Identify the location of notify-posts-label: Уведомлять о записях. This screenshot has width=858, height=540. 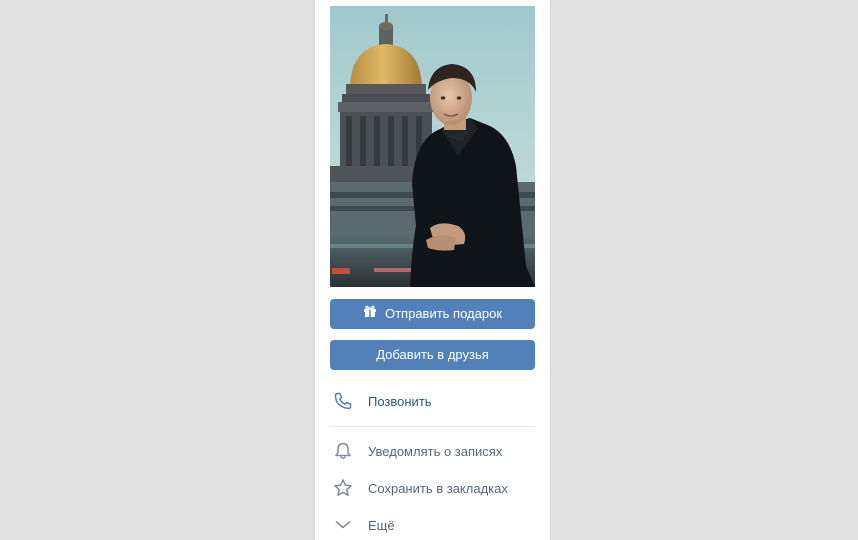
(435, 451).